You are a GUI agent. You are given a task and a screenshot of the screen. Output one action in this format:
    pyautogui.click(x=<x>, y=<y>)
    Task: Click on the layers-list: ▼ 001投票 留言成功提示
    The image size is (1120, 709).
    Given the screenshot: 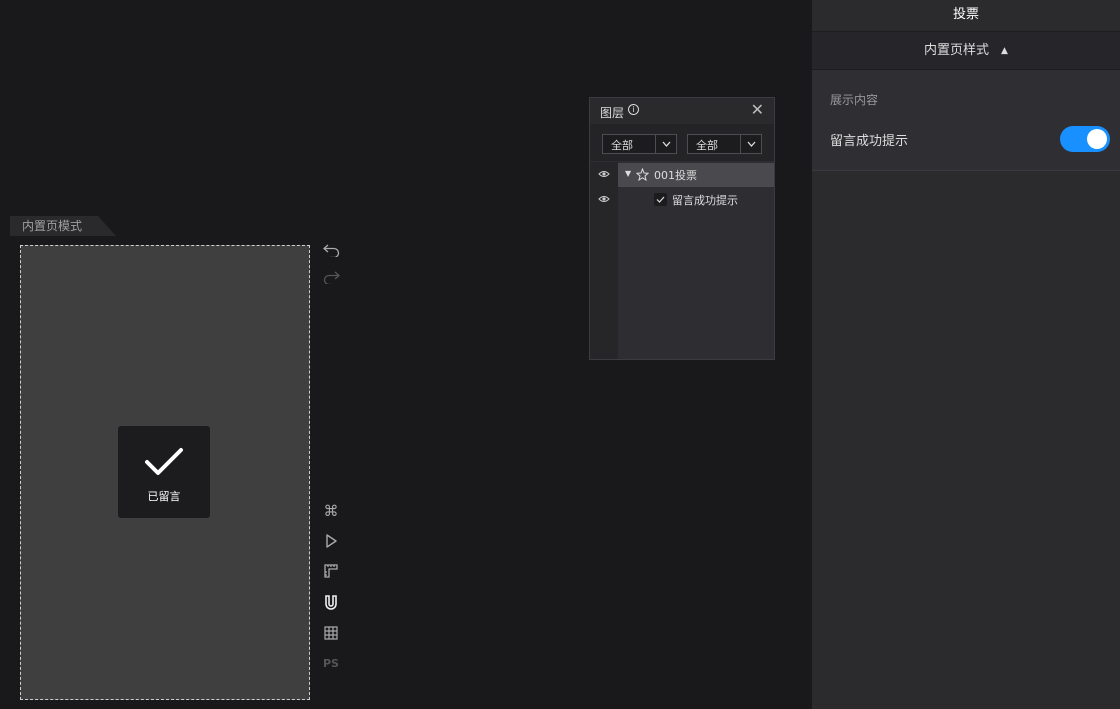 What is the action you would take?
    pyautogui.click(x=682, y=260)
    